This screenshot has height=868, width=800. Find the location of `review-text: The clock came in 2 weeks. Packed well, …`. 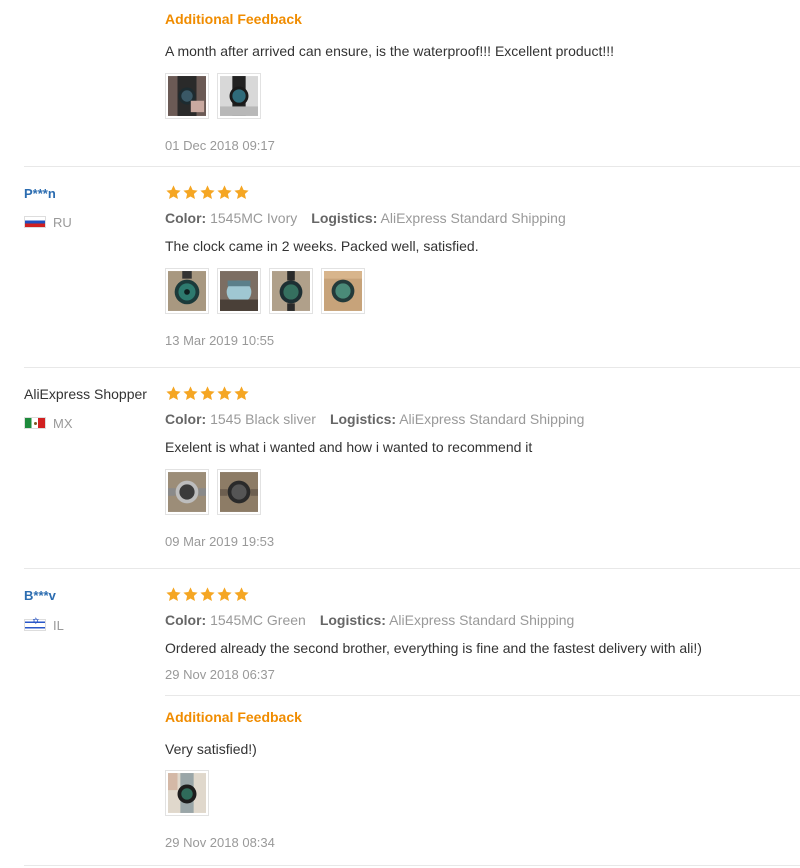

review-text: The clock came in 2 weeks. Packed well, … is located at coordinates (322, 246).